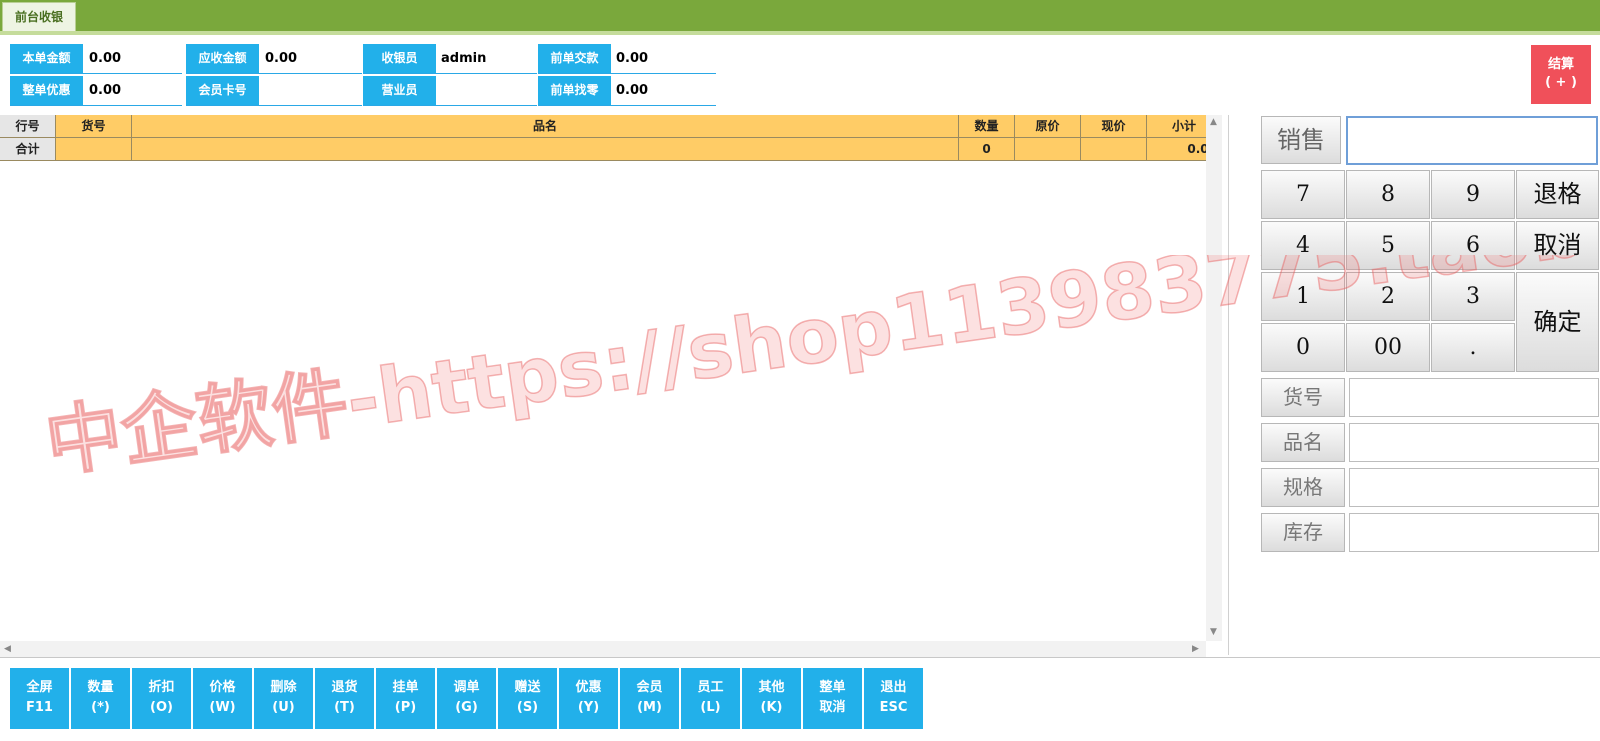  I want to click on checkout-button: 结算 ( + ), so click(1561, 74).